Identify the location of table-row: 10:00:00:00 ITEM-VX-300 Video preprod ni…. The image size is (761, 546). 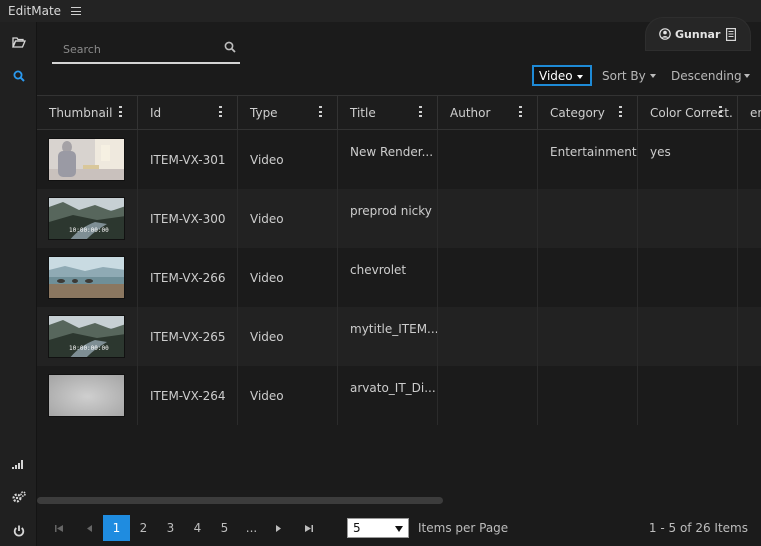
(399, 218).